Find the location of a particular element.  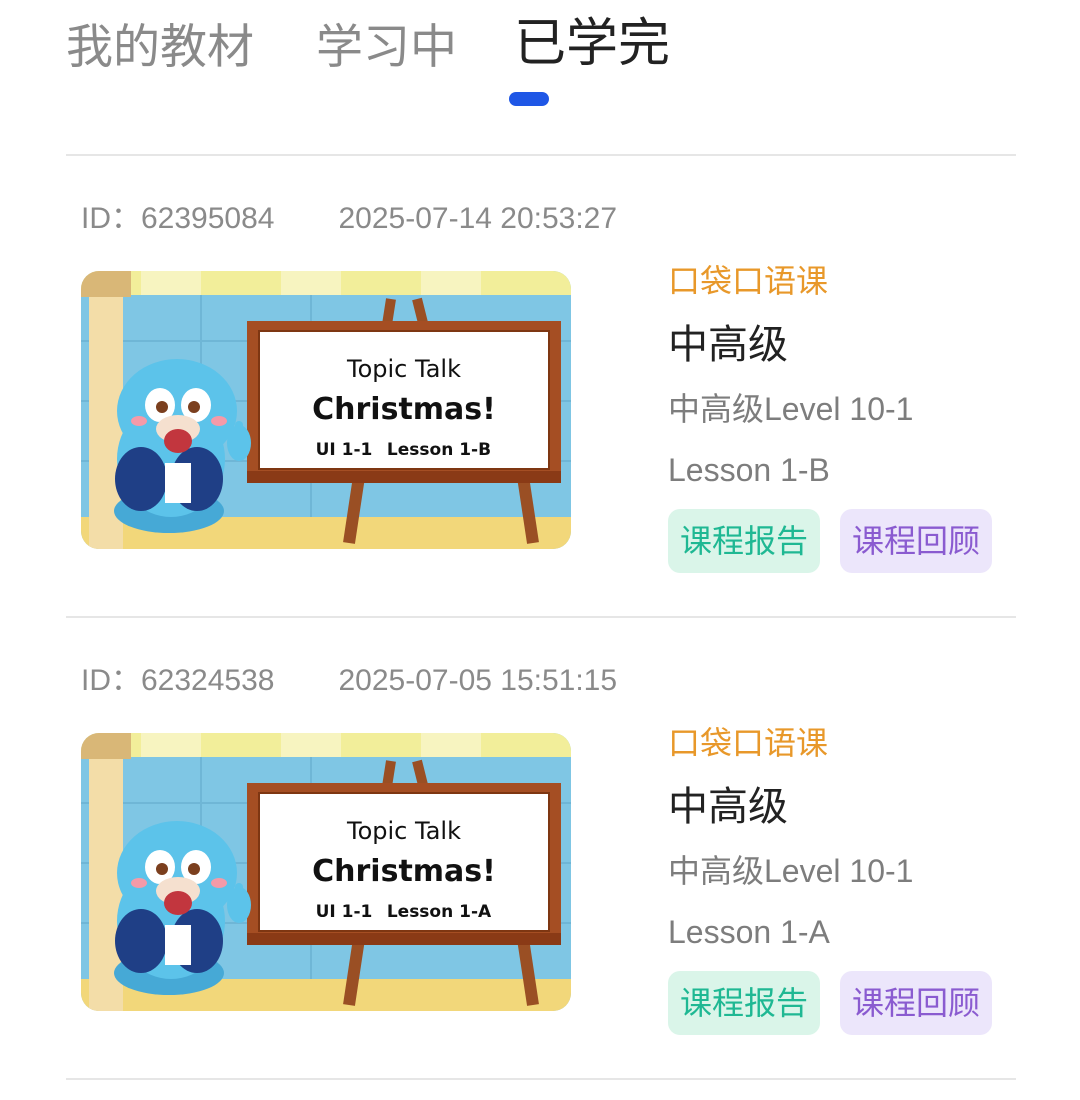

course-id: ID：62395084 is located at coordinates (178, 218).